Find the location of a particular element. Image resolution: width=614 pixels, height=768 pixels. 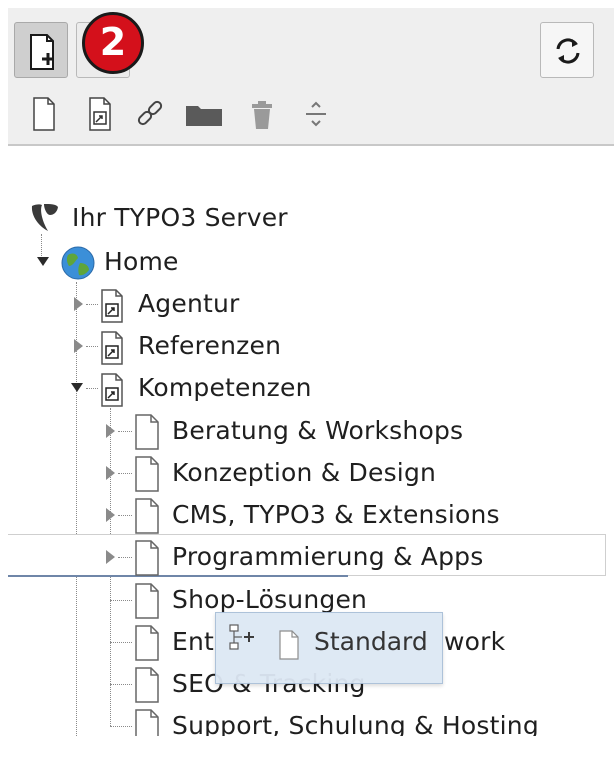

tree-item-label: Referenzen is located at coordinates (210, 345).